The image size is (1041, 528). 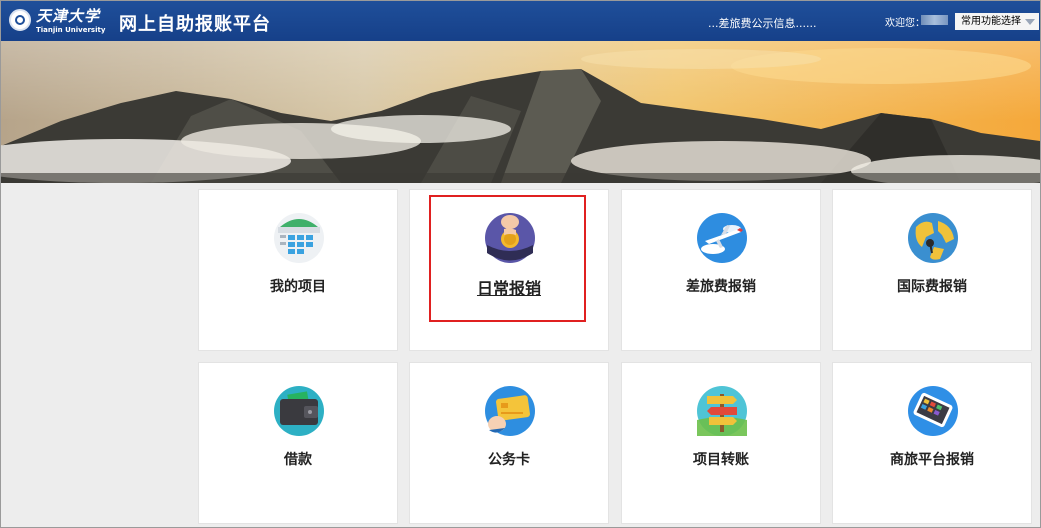 I want to click on signpost-icon, so click(x=722, y=411).